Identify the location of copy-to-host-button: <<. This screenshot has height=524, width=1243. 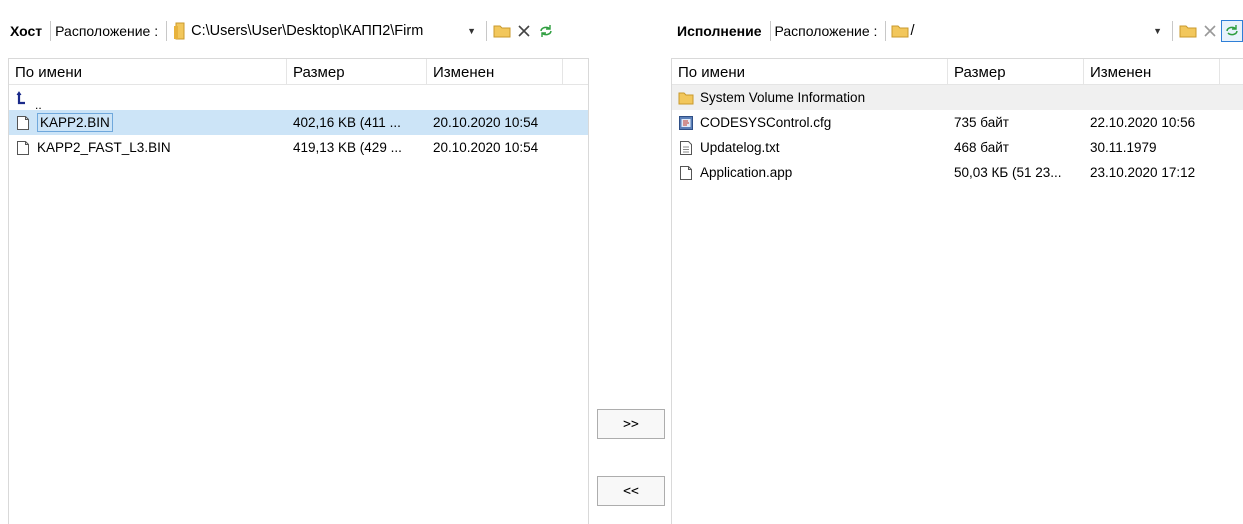
(631, 491).